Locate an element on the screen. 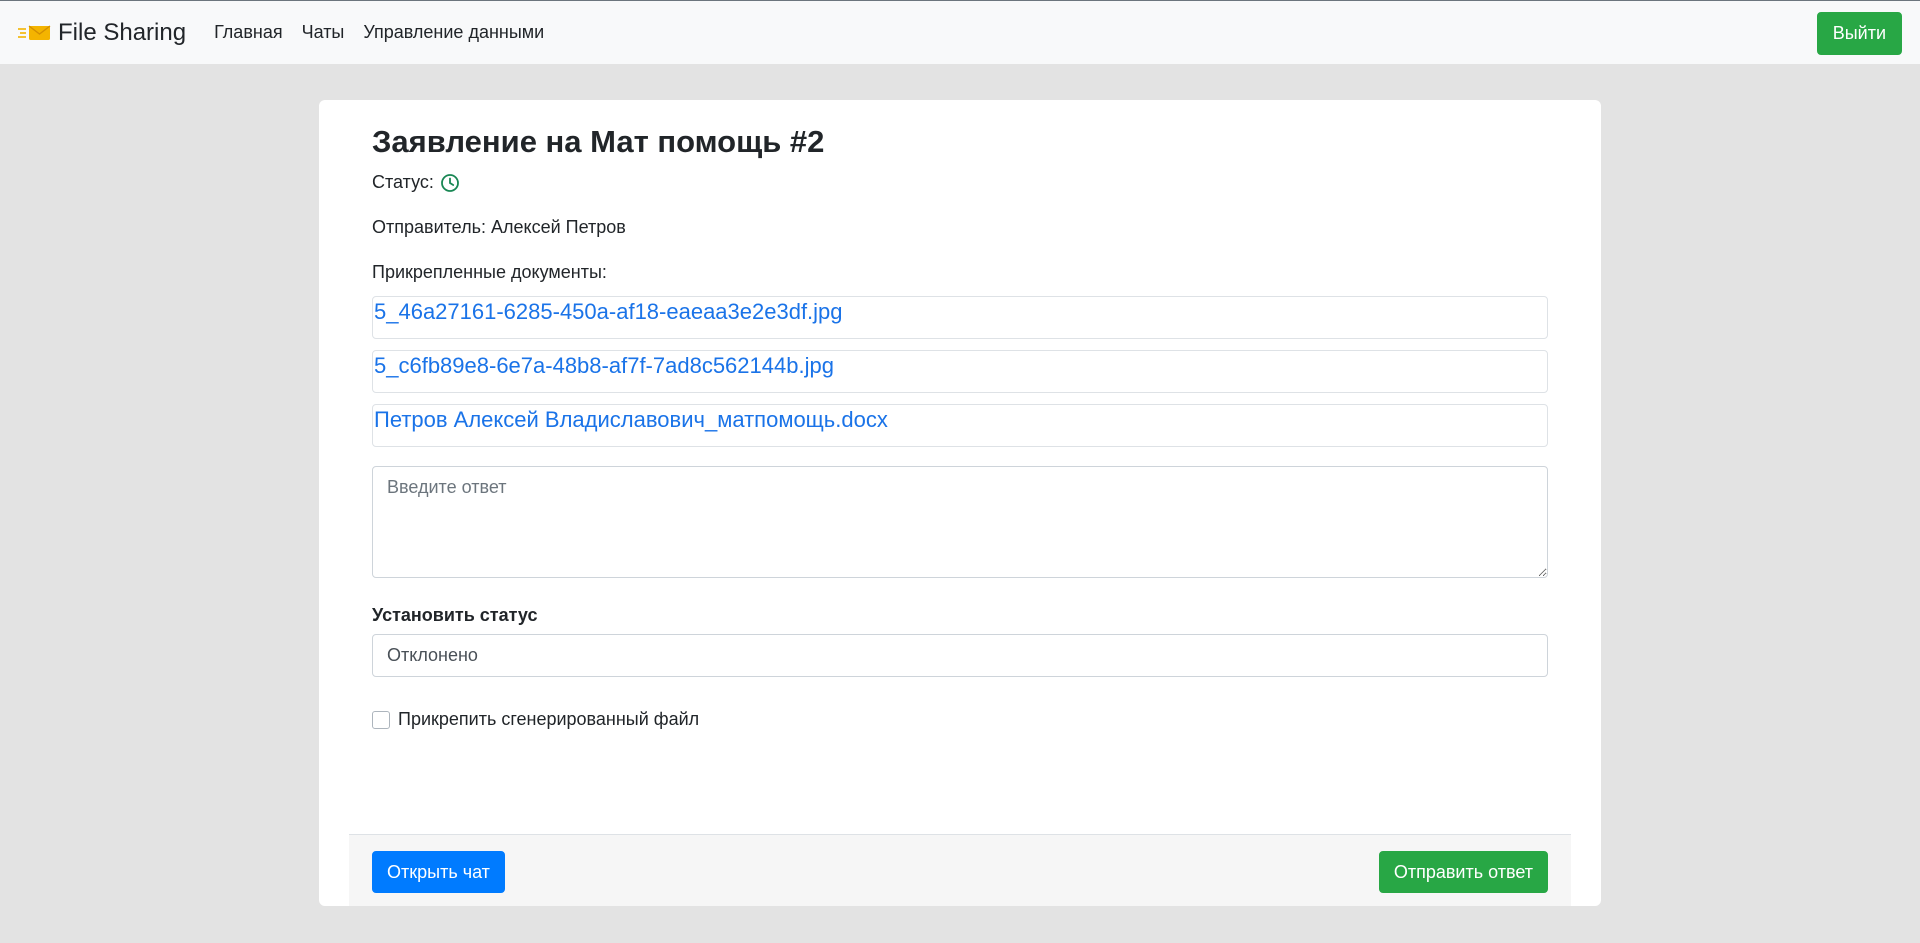  reply-textarea is located at coordinates (960, 522).